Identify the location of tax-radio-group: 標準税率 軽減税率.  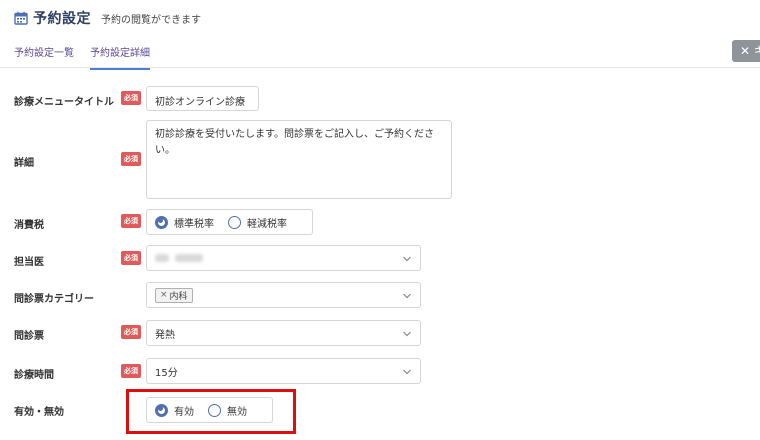
(229, 222).